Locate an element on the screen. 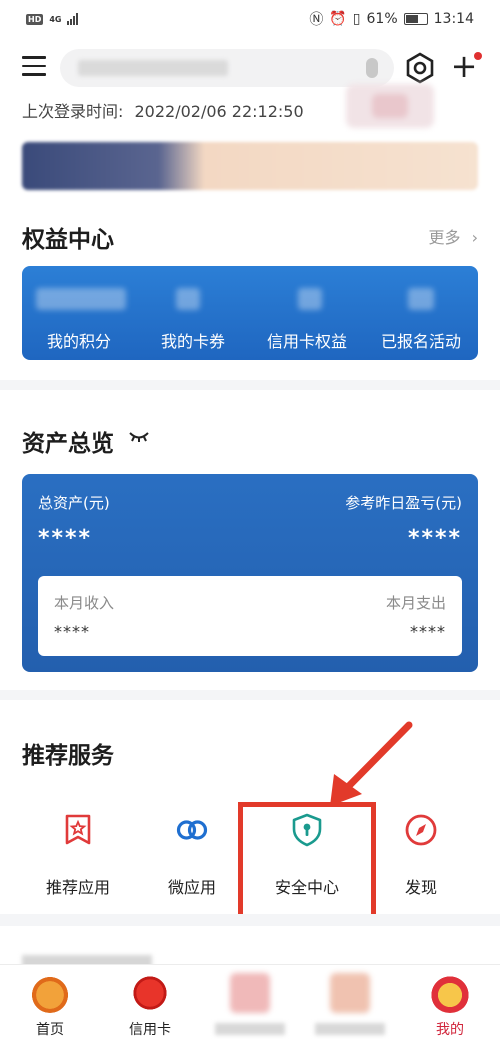  rights-item-activities: 已报名活动 is located at coordinates (421, 340).